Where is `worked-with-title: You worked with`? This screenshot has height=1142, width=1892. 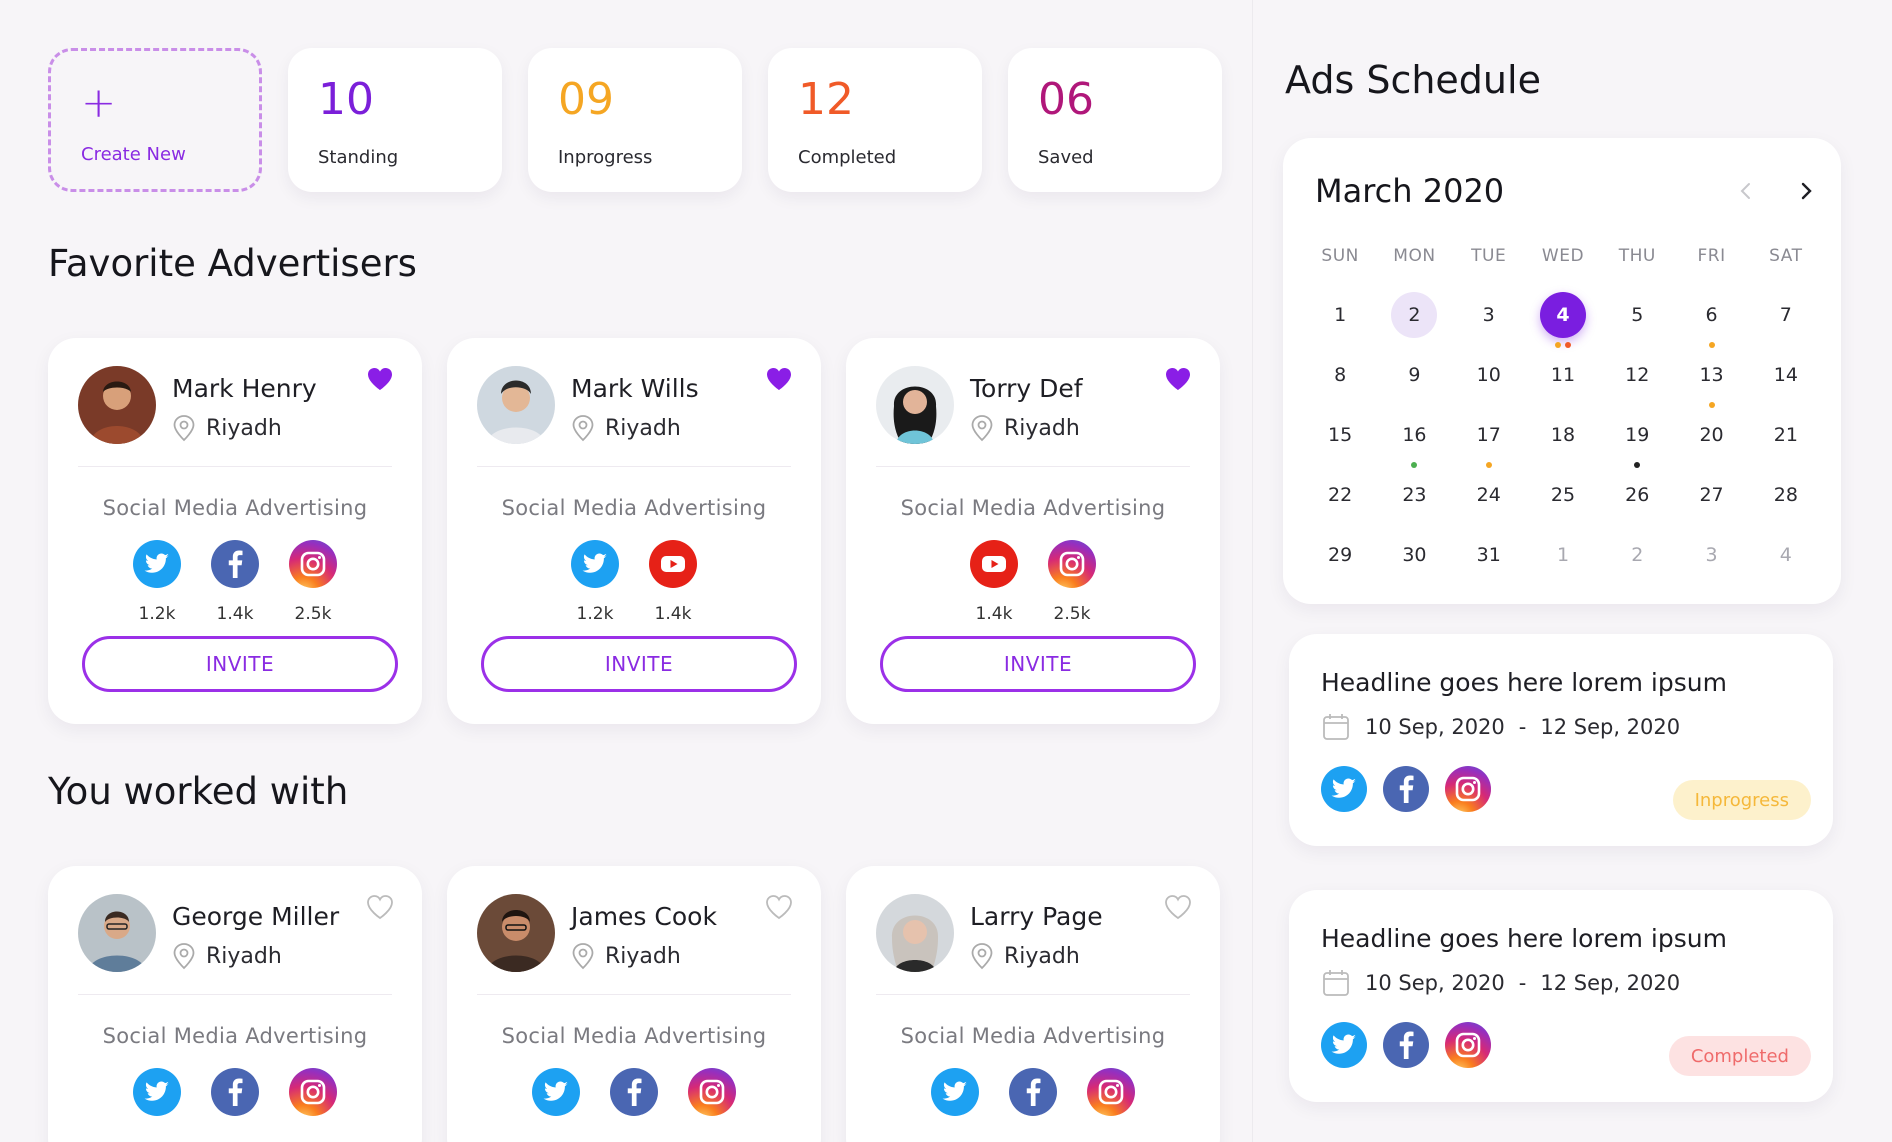 worked-with-title: You worked with is located at coordinates (198, 791).